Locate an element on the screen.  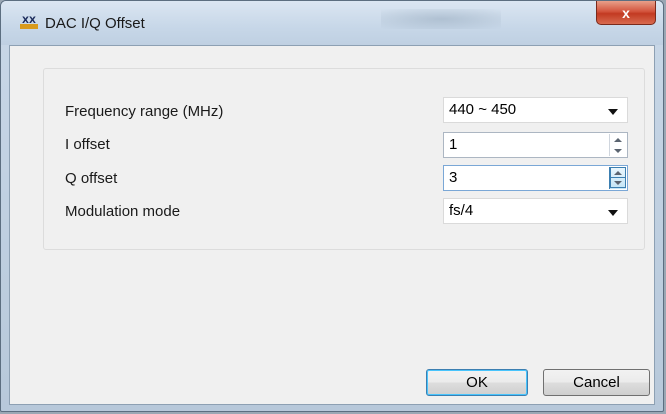
modulation-mode-label: Modulation mode is located at coordinates (123, 211).